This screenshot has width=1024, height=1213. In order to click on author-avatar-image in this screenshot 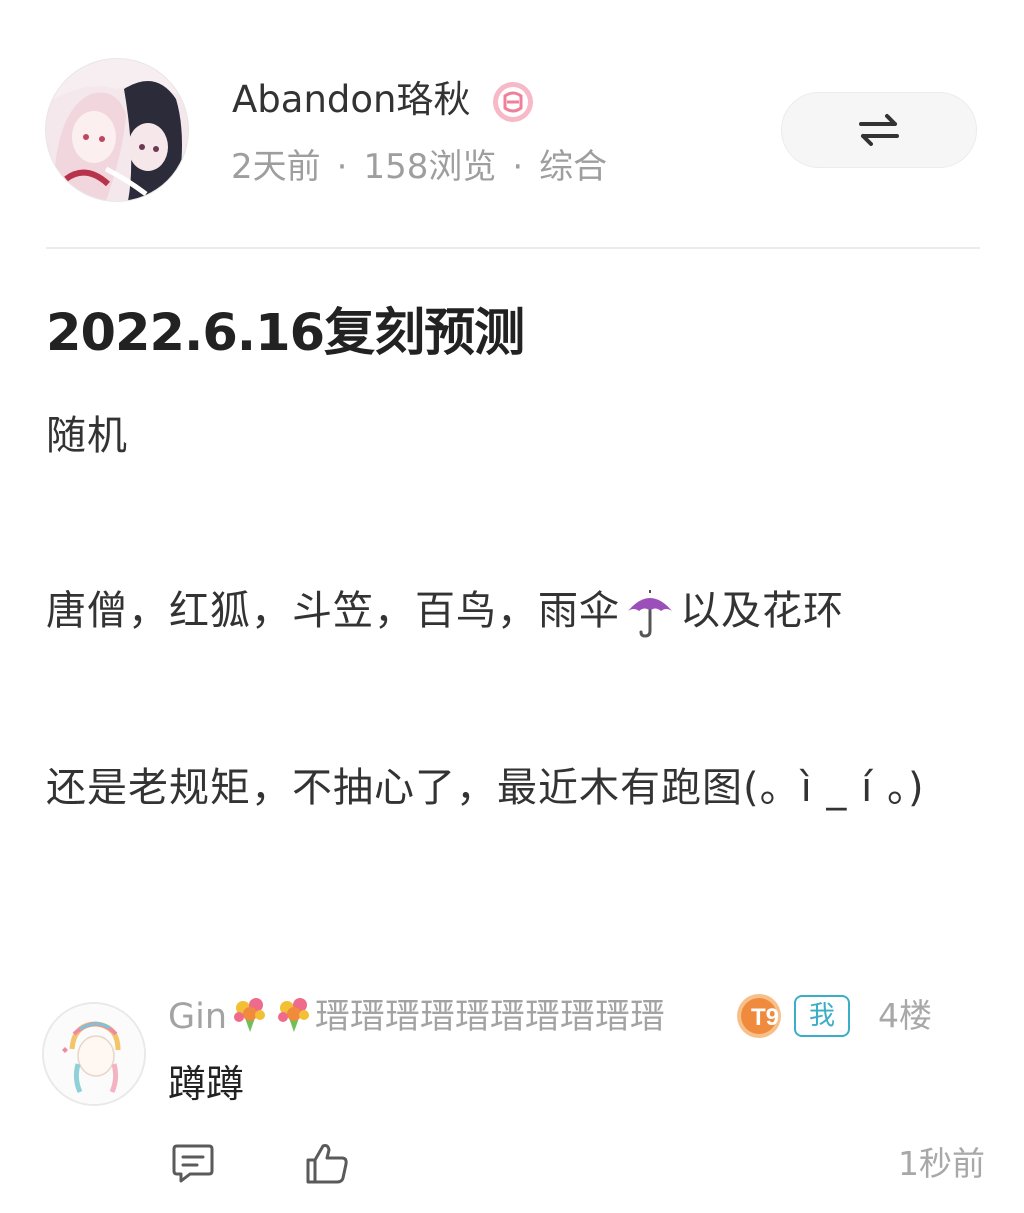, I will do `click(117, 130)`.